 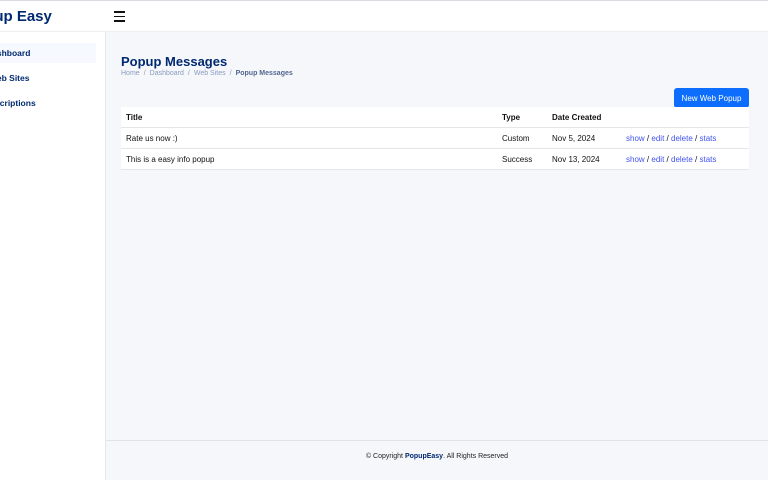 What do you see at coordinates (53, 256) in the screenshot?
I see `sidebar: Dashboard Web Sites Subscriptions` at bounding box center [53, 256].